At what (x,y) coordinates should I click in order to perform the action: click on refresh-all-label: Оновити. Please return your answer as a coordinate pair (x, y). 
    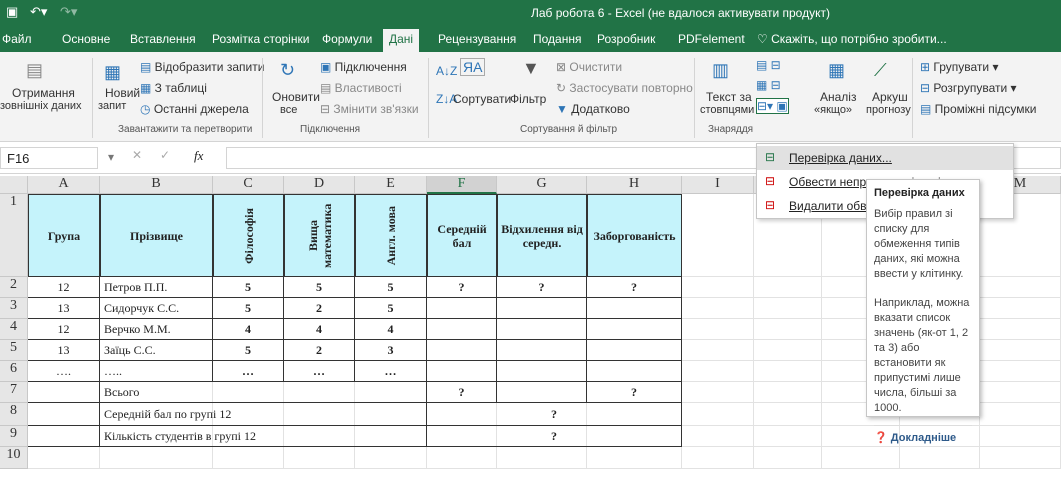
    Looking at the image, I should click on (296, 97).